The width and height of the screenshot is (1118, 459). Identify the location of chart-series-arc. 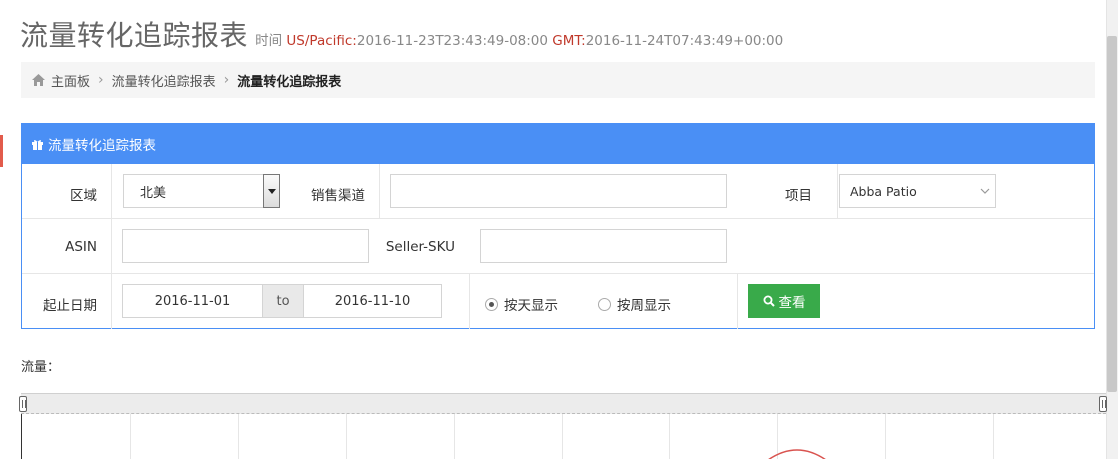
(797, 454).